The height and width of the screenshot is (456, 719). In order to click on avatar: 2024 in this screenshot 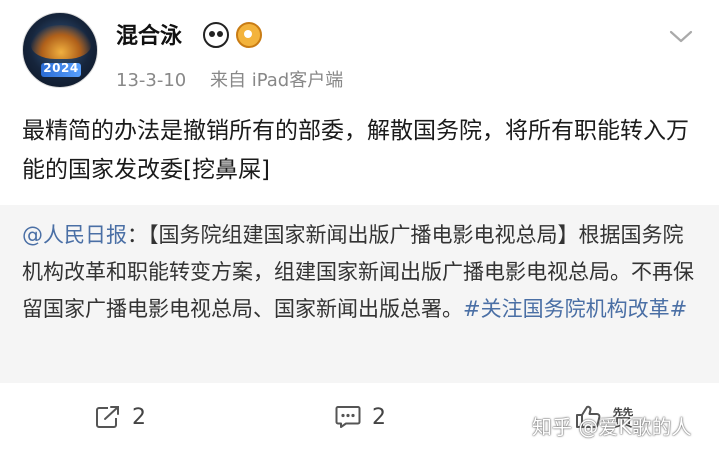, I will do `click(60, 50)`.